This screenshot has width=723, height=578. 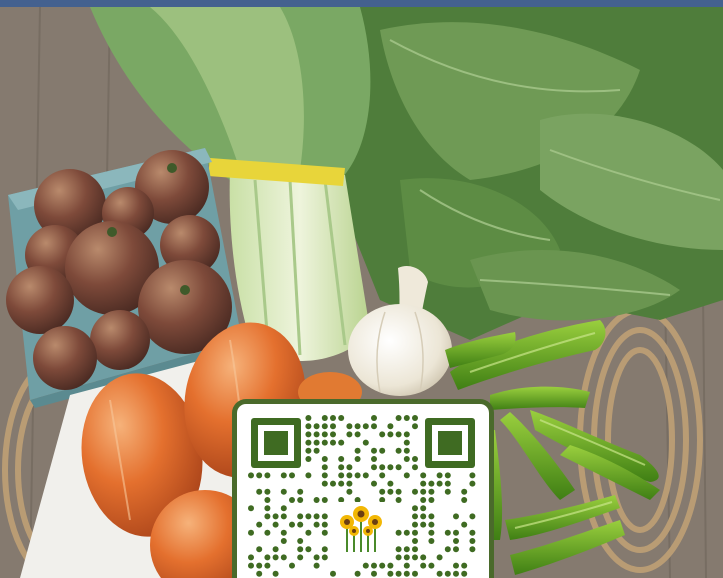 What do you see at coordinates (361, 530) in the screenshot?
I see `sunflower-icon` at bounding box center [361, 530].